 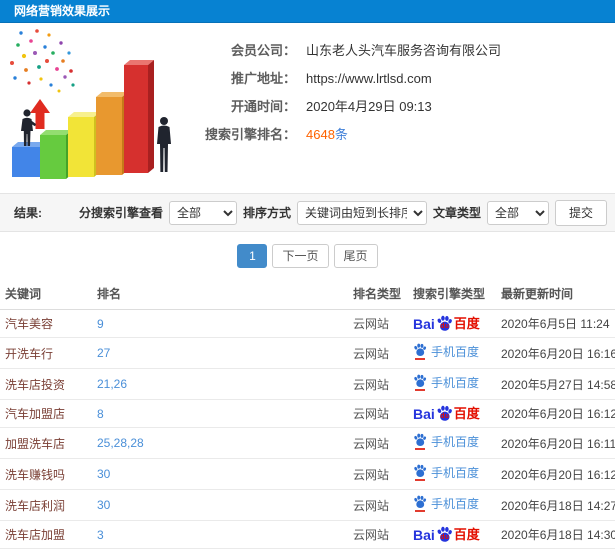 What do you see at coordinates (46, 443) in the screenshot?
I see `keyword-cell: 加盟洗车店` at bounding box center [46, 443].